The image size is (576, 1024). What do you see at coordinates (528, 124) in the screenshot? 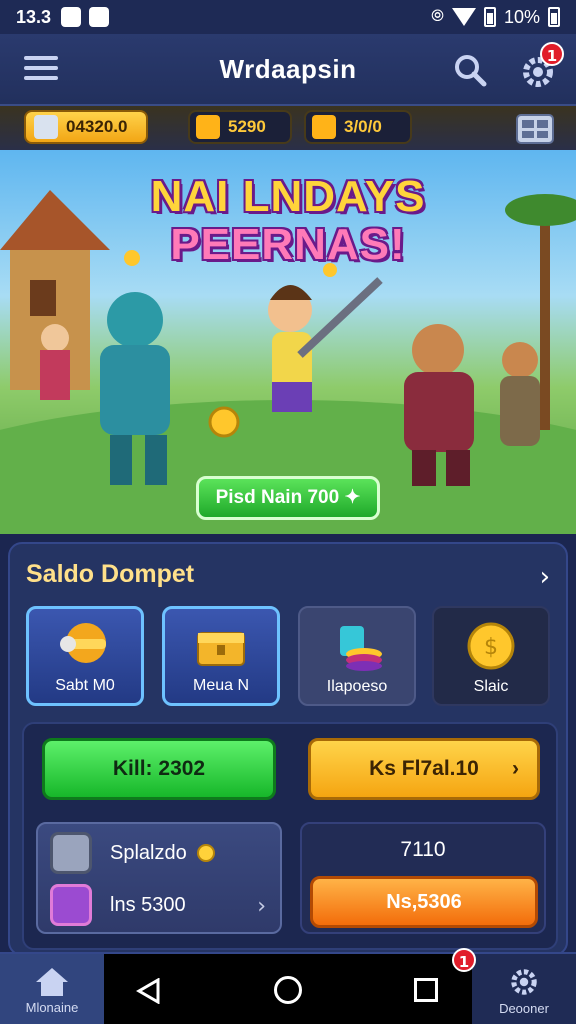
I see `grid-icon` at bounding box center [528, 124].